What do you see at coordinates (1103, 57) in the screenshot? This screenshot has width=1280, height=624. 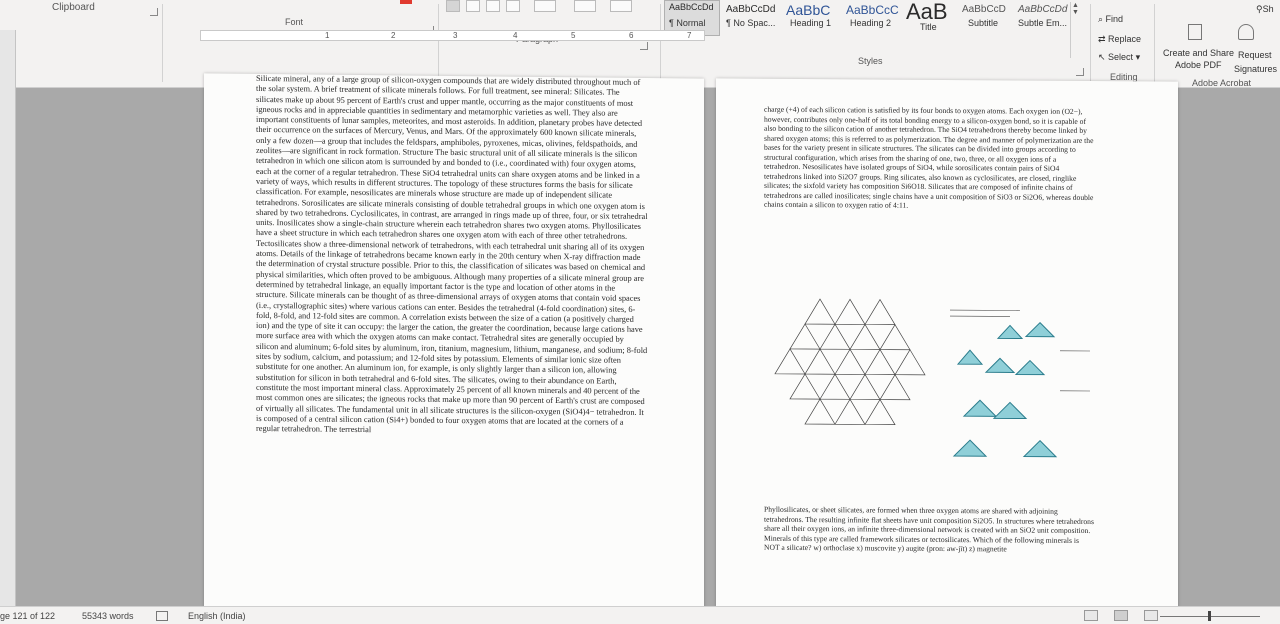 I see `cursor-icon: ↖` at bounding box center [1103, 57].